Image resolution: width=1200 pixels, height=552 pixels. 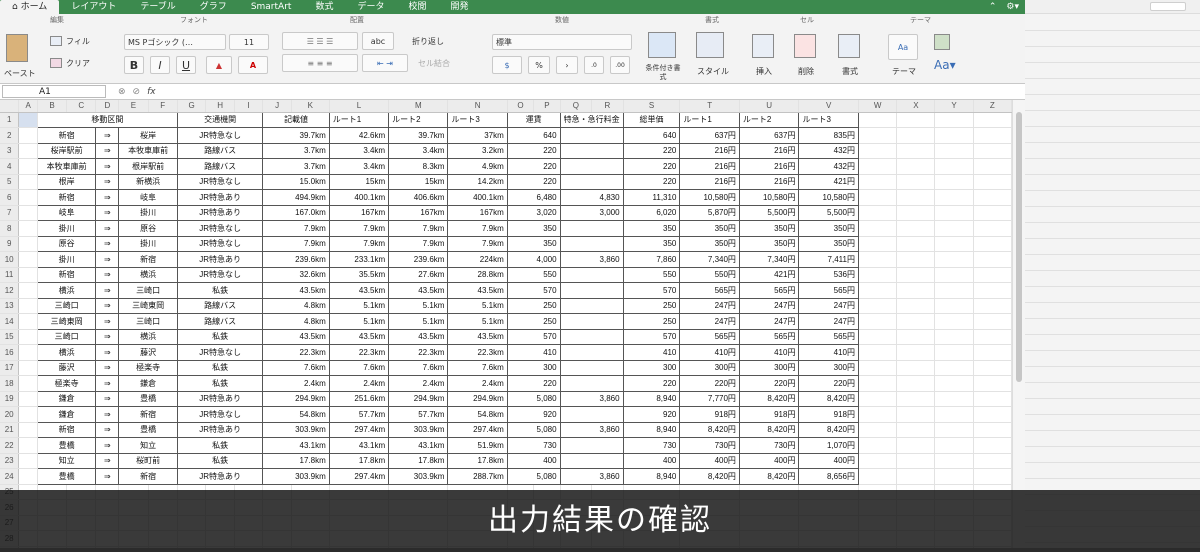 What do you see at coordinates (828, 383) in the screenshot?
I see `table-cell: 220円` at bounding box center [828, 383].